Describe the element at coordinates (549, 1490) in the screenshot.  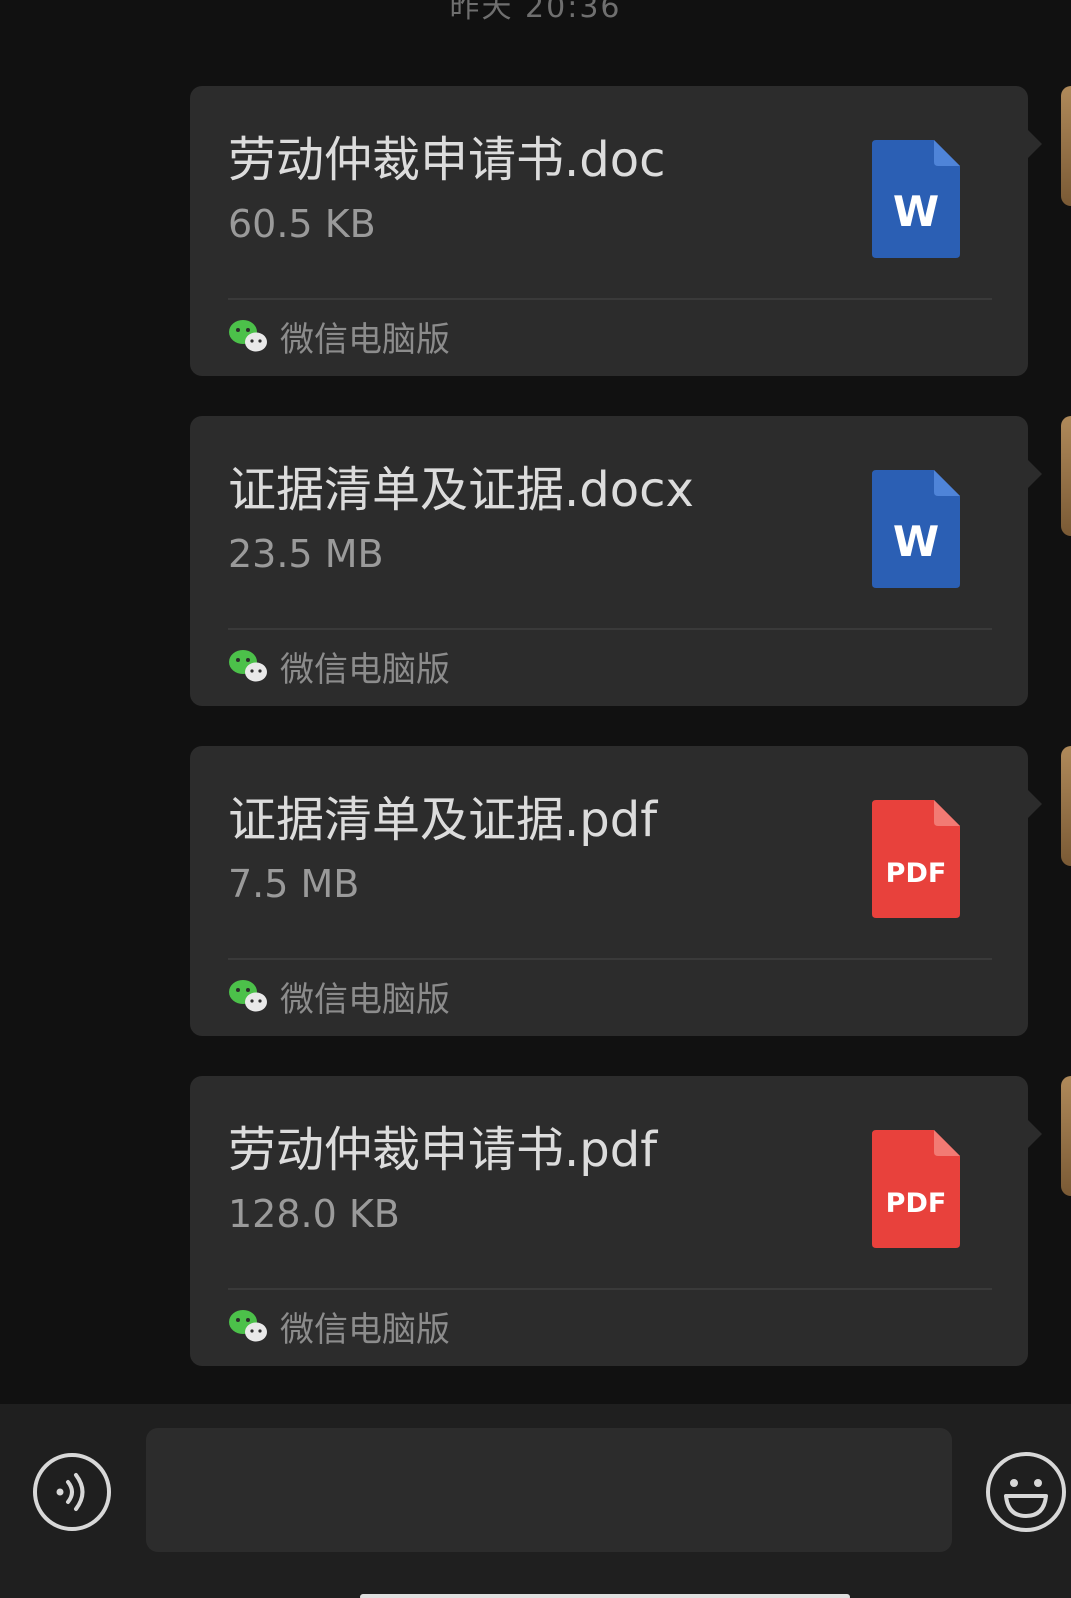
I see `message-input` at that location.